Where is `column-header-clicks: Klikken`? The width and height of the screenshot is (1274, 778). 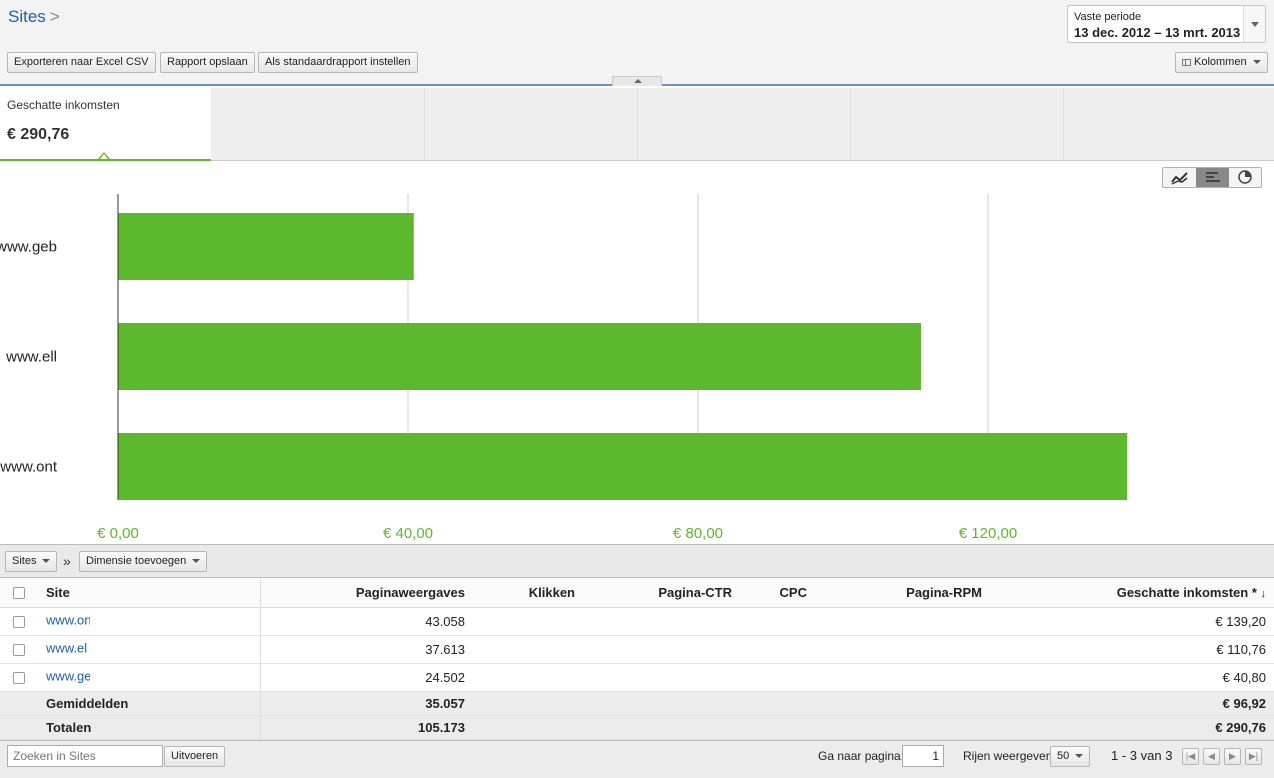 column-header-clicks: Klikken is located at coordinates (528, 593).